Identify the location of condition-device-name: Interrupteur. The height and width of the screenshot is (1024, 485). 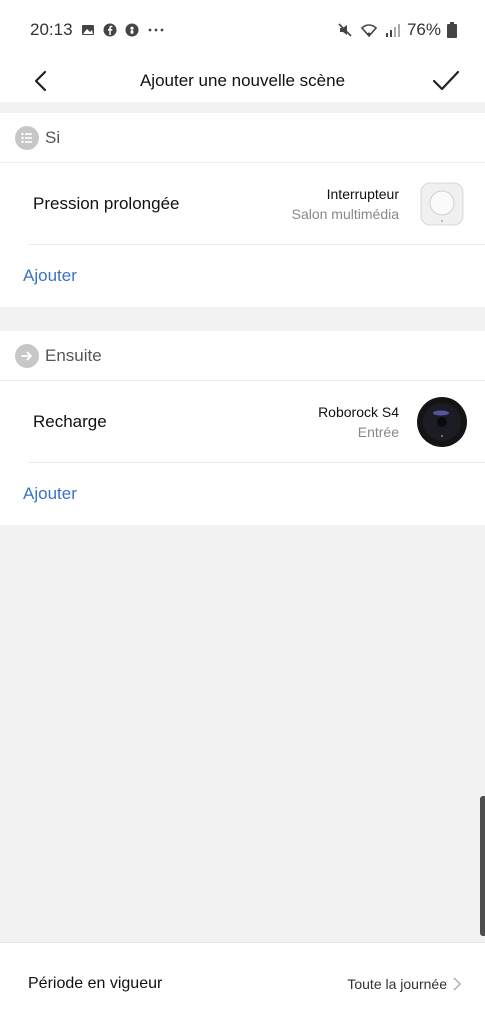
(362, 193).